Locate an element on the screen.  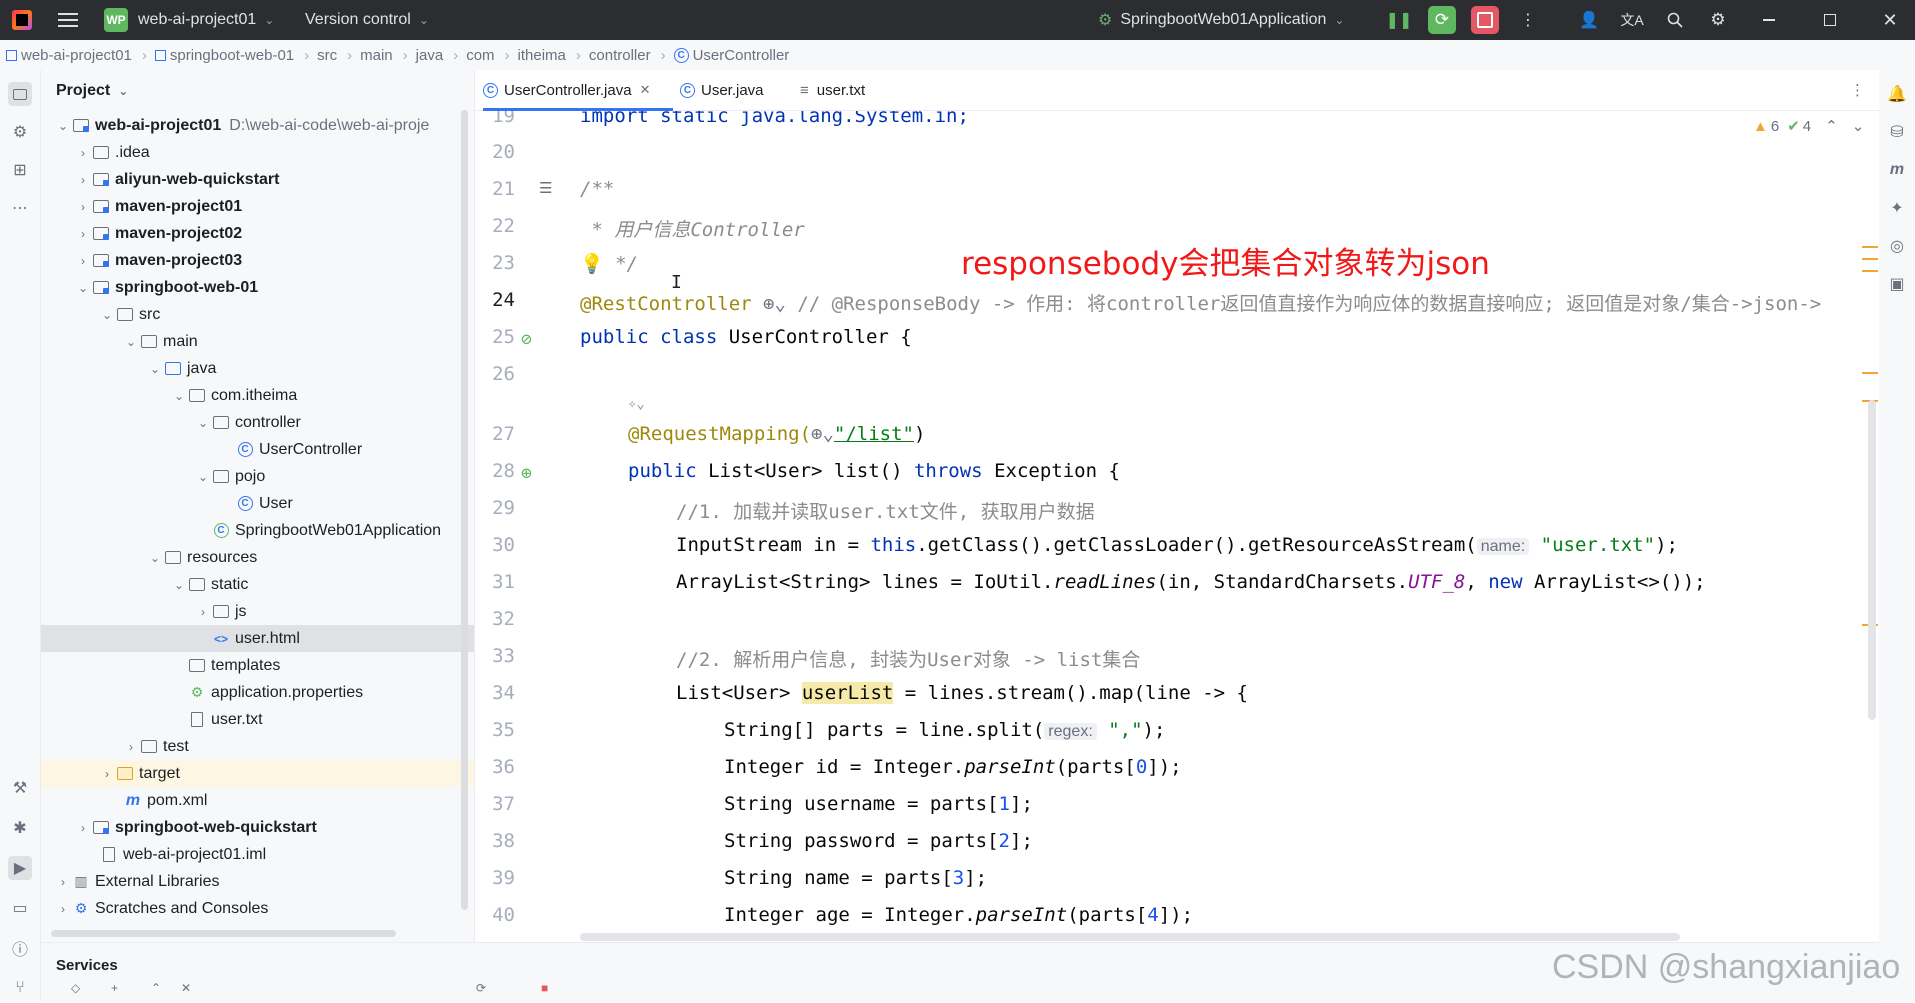
bookmarks-icon: ▣ is located at coordinates (1897, 284).